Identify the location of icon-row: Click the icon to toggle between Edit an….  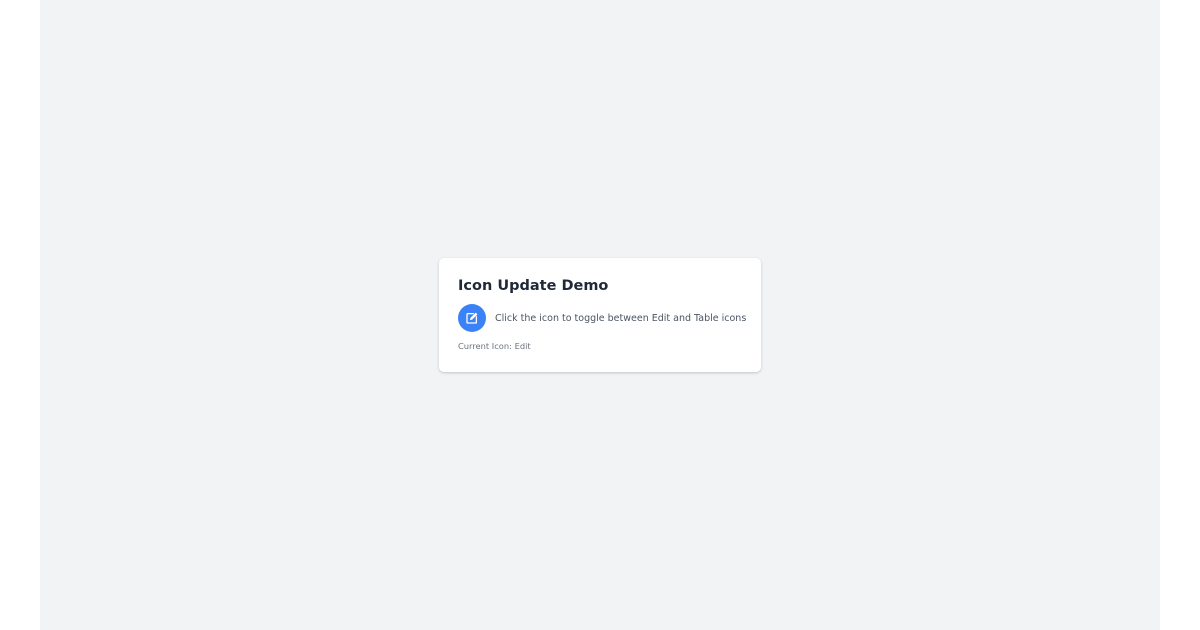
(602, 318).